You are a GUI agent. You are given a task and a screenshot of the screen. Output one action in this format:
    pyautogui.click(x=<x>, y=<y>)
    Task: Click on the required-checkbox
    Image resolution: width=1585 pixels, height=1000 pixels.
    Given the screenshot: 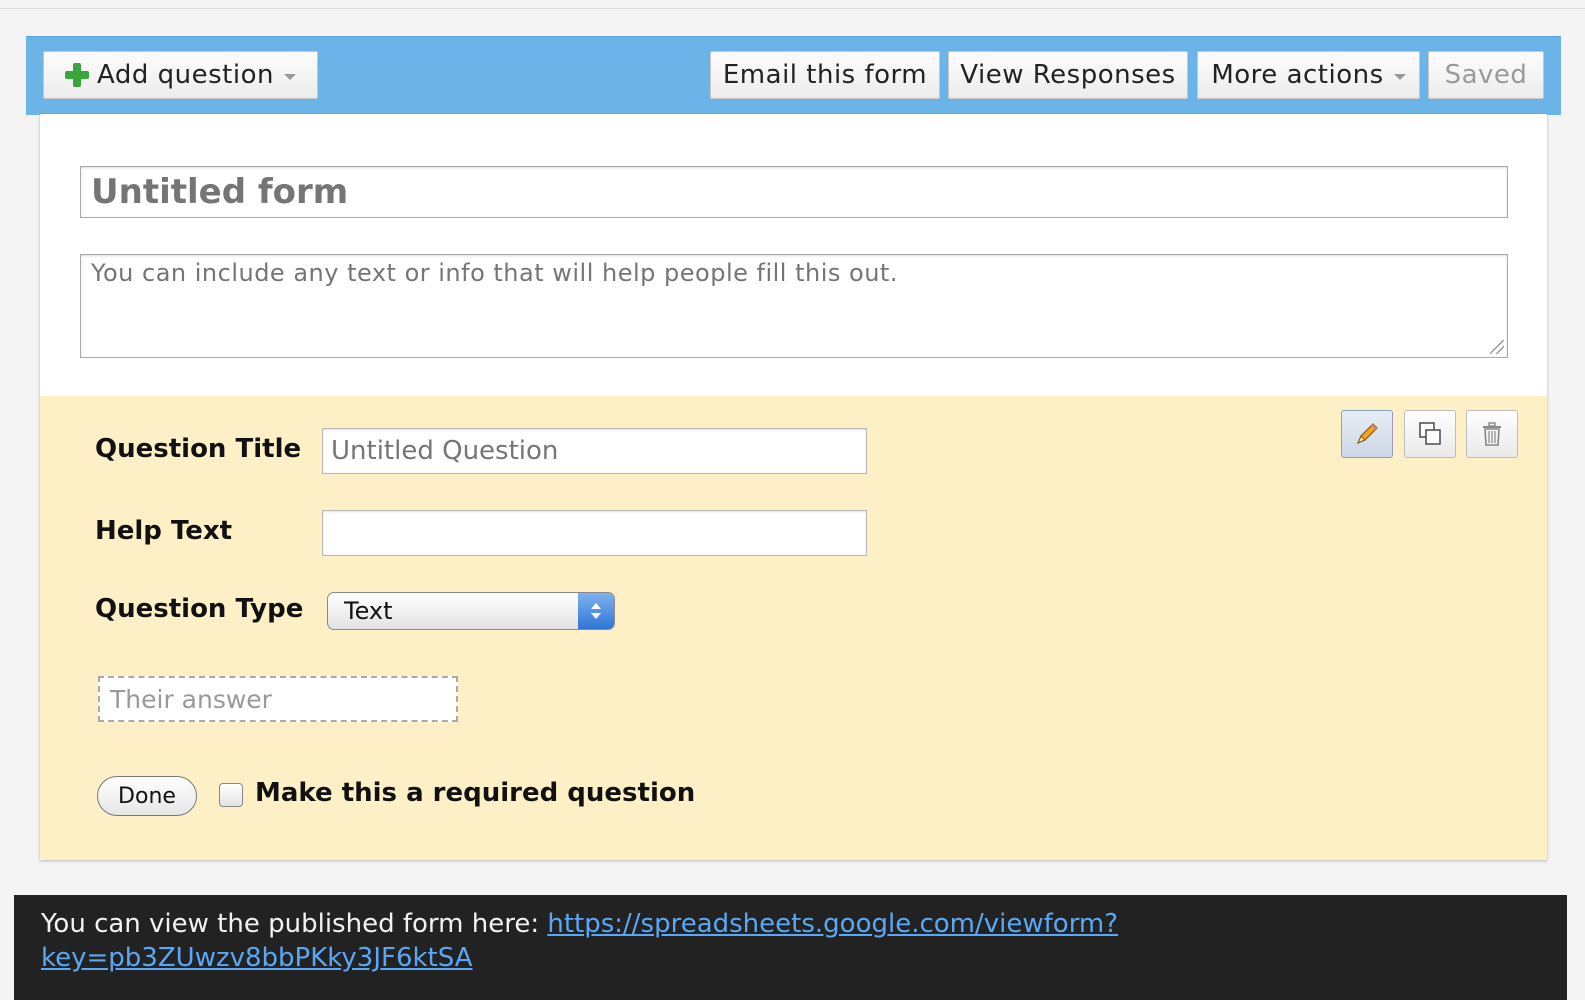 What is the action you would take?
    pyautogui.click(x=231, y=795)
    